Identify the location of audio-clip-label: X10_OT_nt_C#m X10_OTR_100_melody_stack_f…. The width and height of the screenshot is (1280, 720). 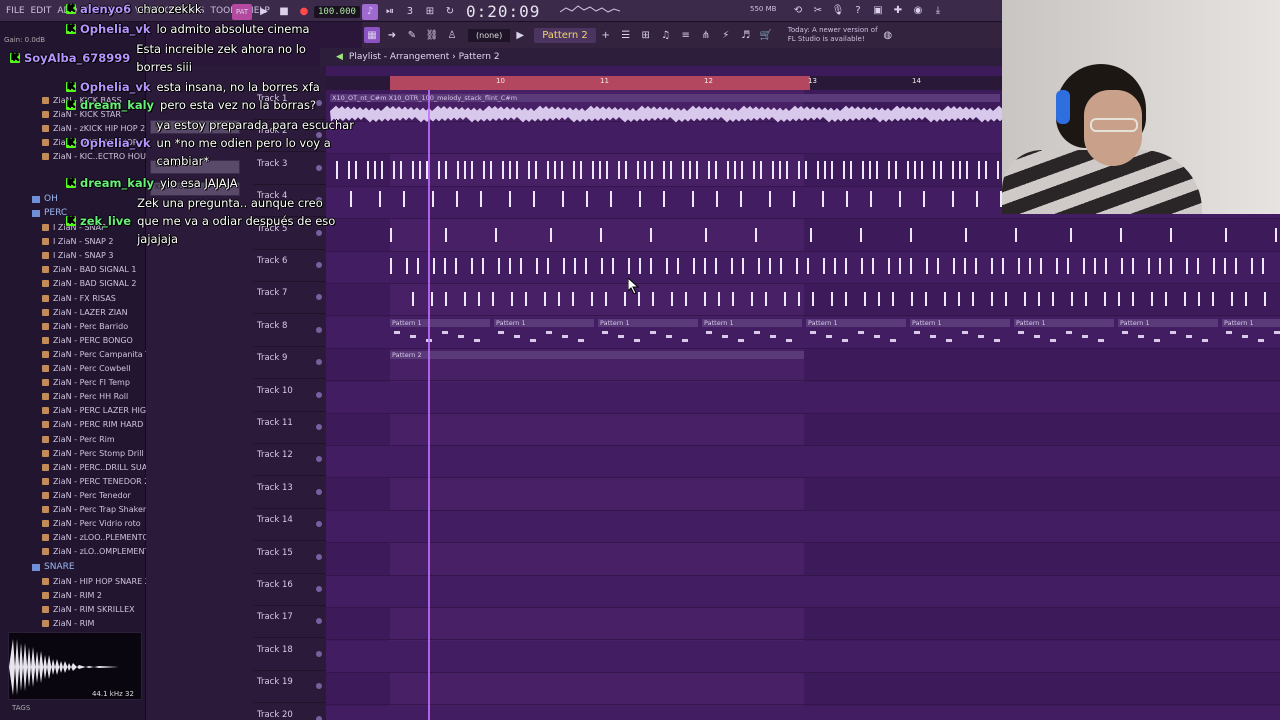
(665, 98).